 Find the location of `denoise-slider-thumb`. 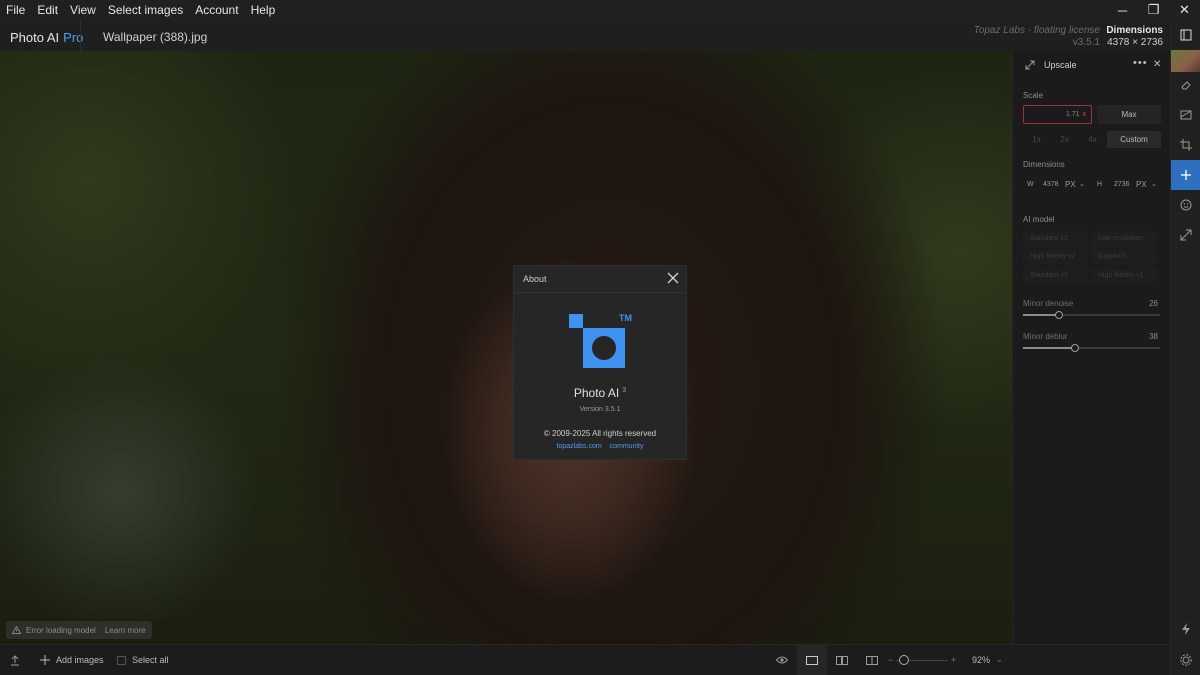

denoise-slider-thumb is located at coordinates (1059, 315).